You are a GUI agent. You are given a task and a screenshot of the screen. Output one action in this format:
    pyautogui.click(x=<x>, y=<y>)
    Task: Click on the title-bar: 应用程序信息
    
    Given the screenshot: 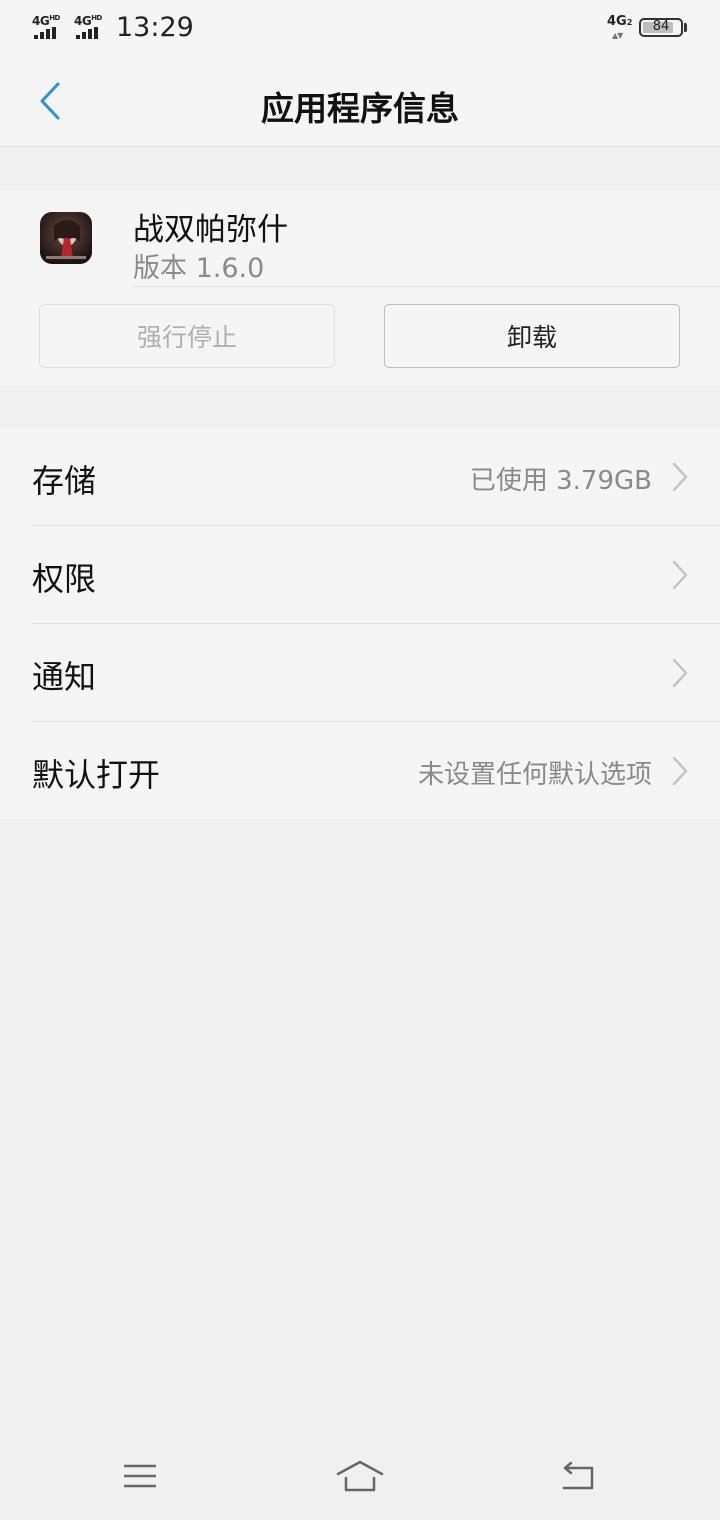 What is the action you would take?
    pyautogui.click(x=360, y=101)
    